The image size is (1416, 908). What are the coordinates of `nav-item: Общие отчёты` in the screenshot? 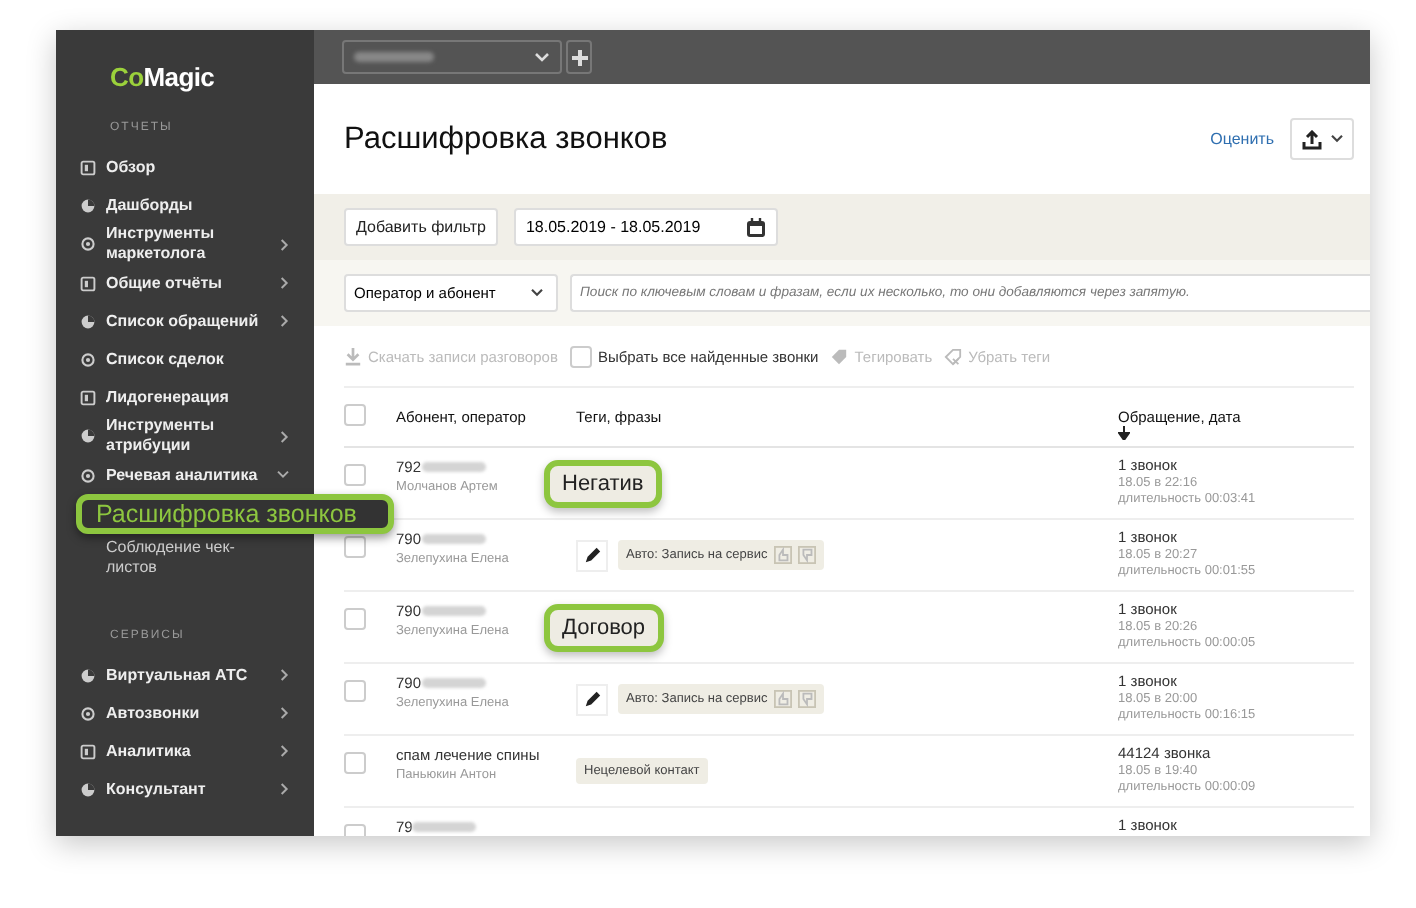 It's located at (197, 283).